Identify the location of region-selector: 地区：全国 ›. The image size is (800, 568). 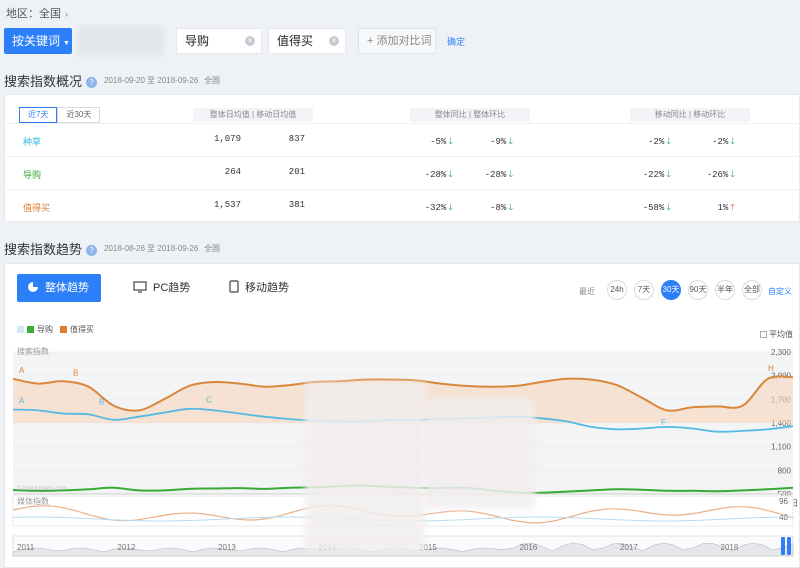
(37, 13).